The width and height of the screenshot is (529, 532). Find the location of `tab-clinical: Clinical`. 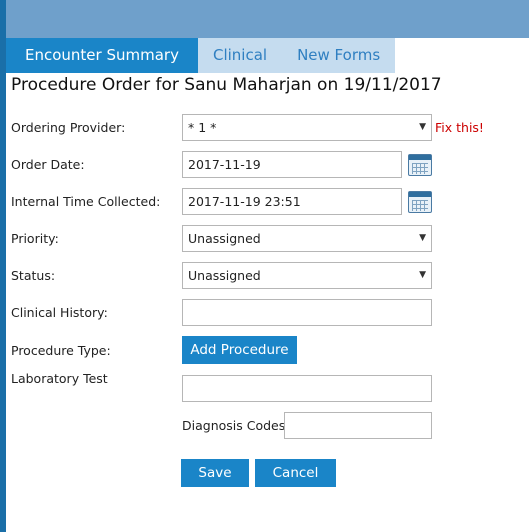

tab-clinical: Clinical is located at coordinates (240, 55).